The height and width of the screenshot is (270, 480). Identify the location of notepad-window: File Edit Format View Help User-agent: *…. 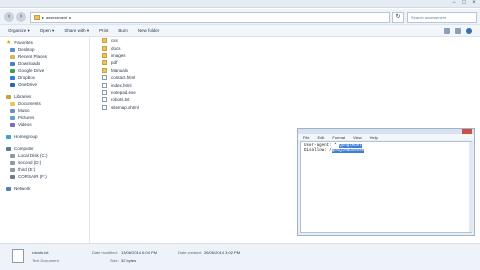
(386, 182).